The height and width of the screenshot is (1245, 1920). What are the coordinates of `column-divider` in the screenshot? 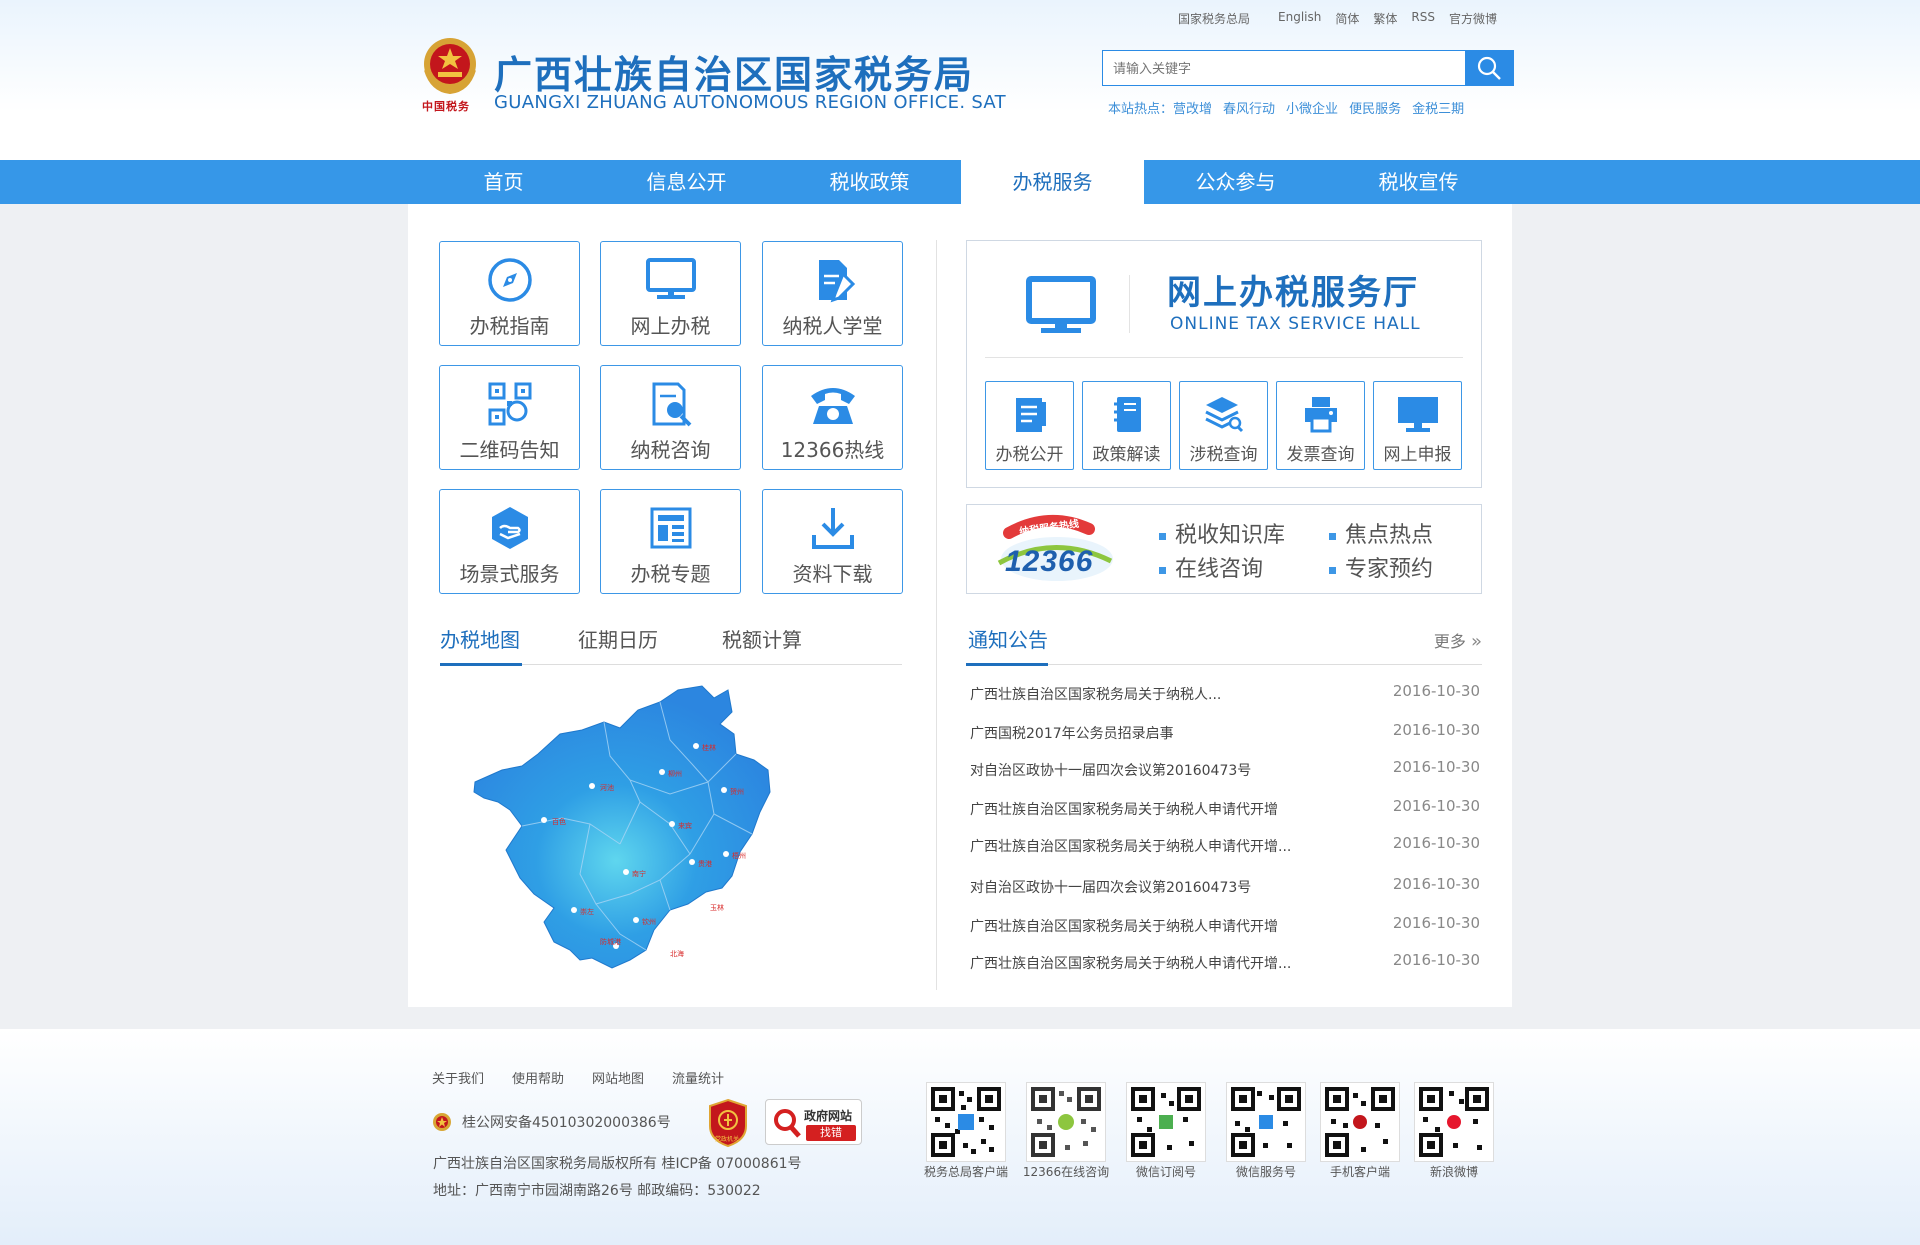 It's located at (936, 615).